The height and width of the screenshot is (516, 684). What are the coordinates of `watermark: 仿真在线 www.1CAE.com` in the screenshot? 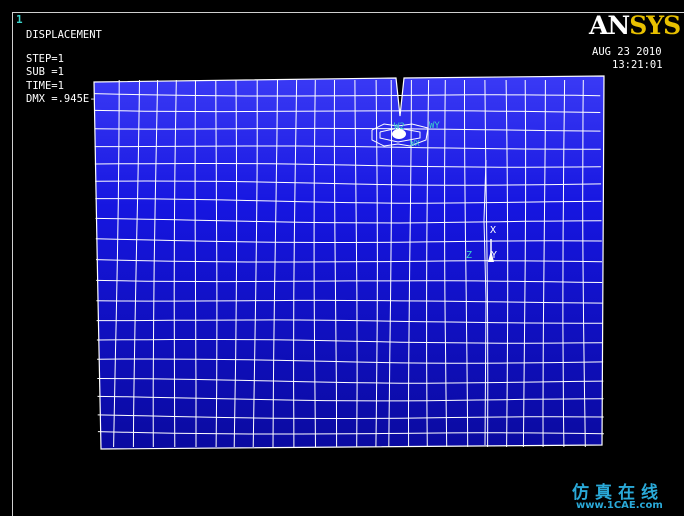 It's located at (625, 496).